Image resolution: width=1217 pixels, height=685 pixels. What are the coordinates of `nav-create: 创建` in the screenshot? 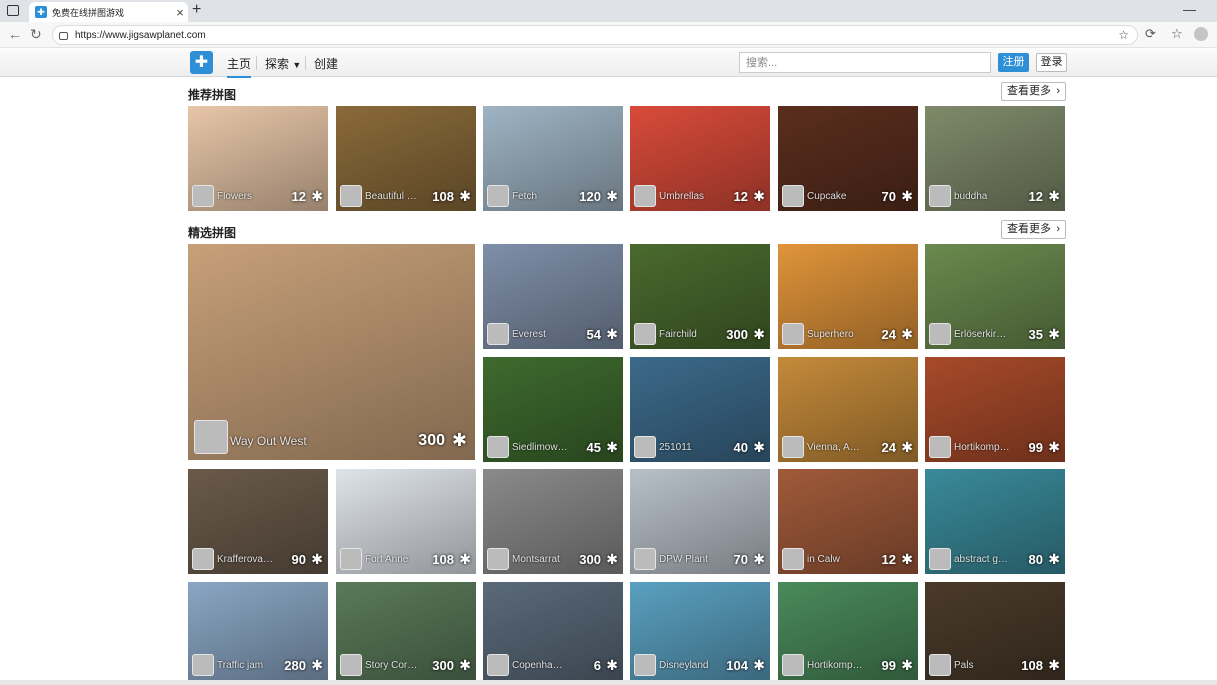 It's located at (326, 63).